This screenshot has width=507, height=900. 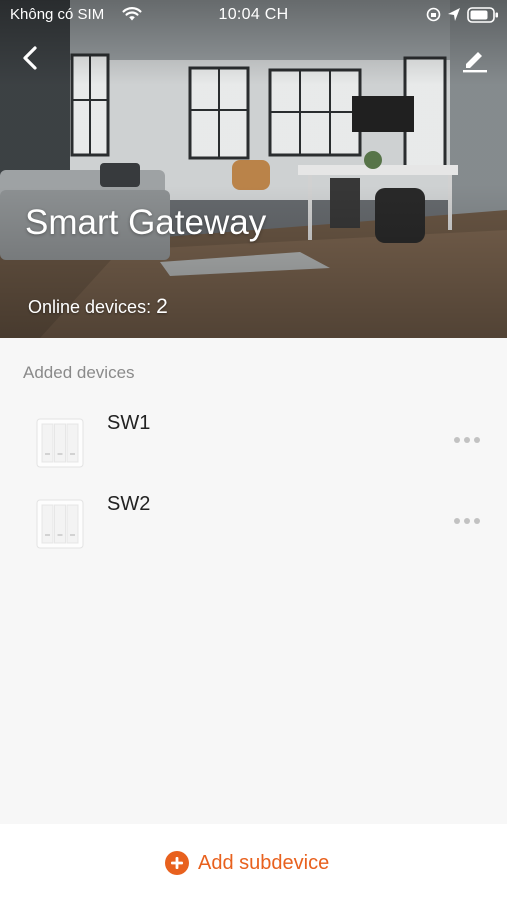 I want to click on device-name: SW1, so click(x=129, y=423).